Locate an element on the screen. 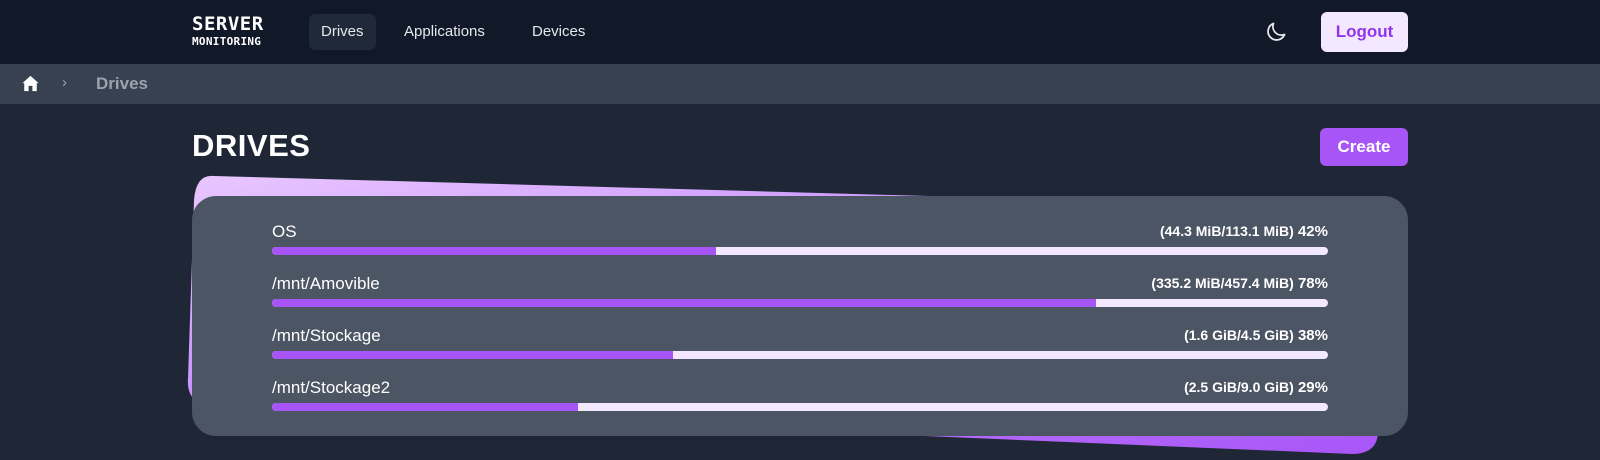  logo-line-1: SERVER is located at coordinates (228, 24).